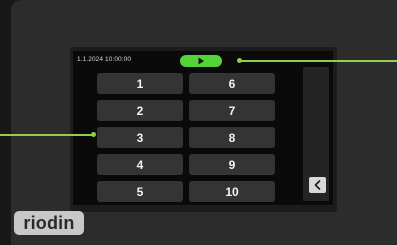 This screenshot has width=397, height=245. I want to click on key-6: 6, so click(232, 83).